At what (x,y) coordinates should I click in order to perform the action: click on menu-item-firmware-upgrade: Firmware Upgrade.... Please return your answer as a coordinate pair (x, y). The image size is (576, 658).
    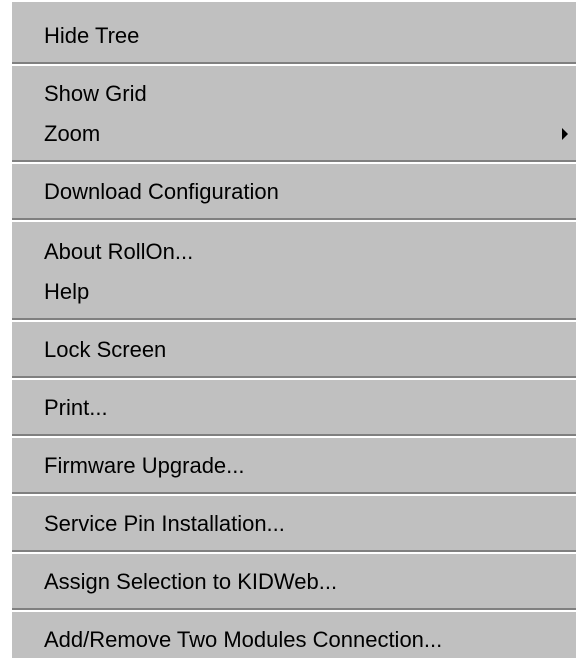
    Looking at the image, I should click on (294, 466).